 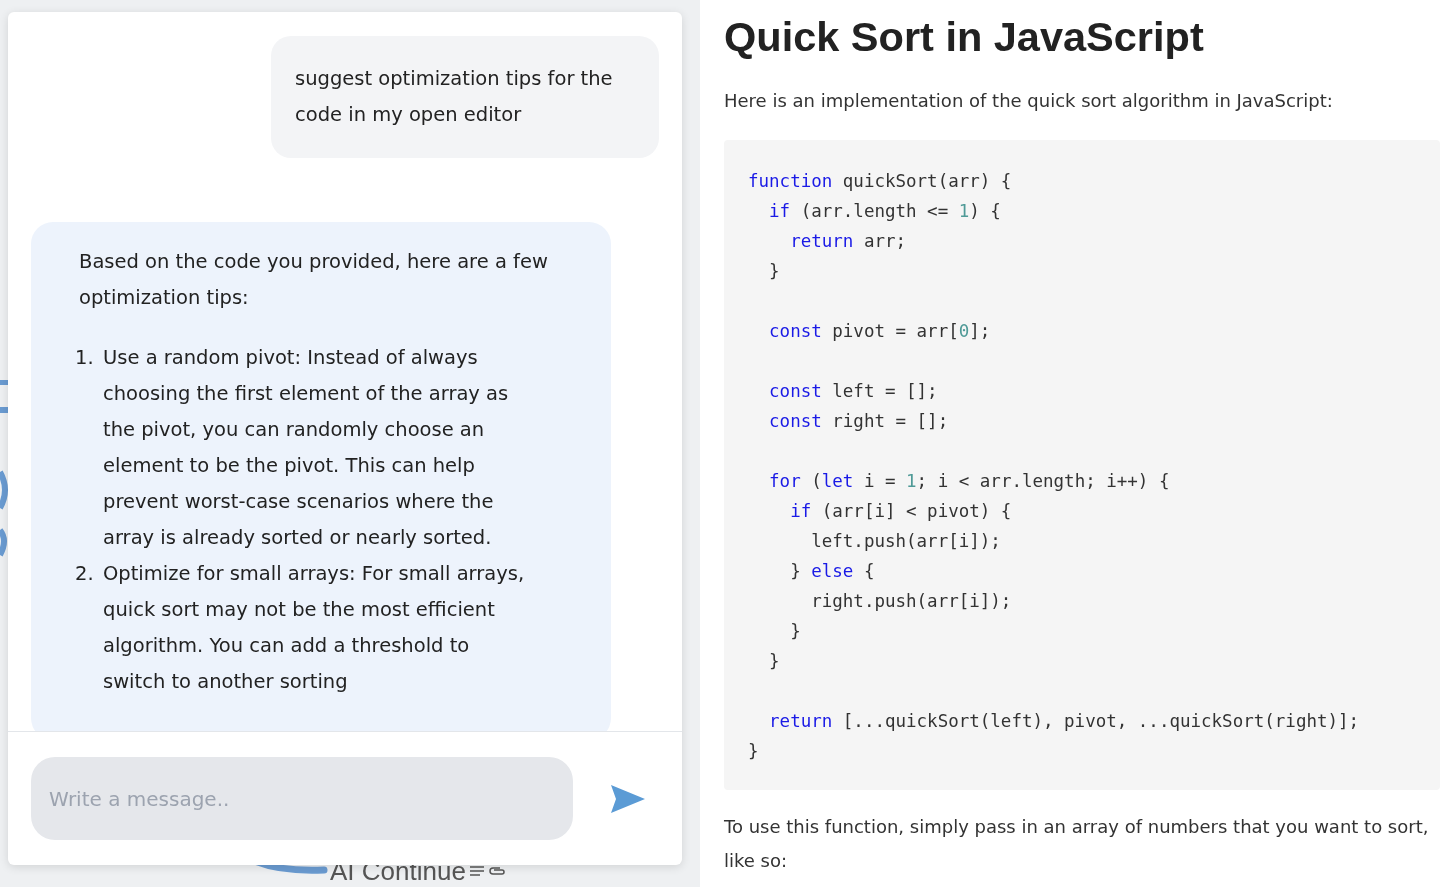 What do you see at coordinates (85, 574) in the screenshot?
I see `list-number: 2.` at bounding box center [85, 574].